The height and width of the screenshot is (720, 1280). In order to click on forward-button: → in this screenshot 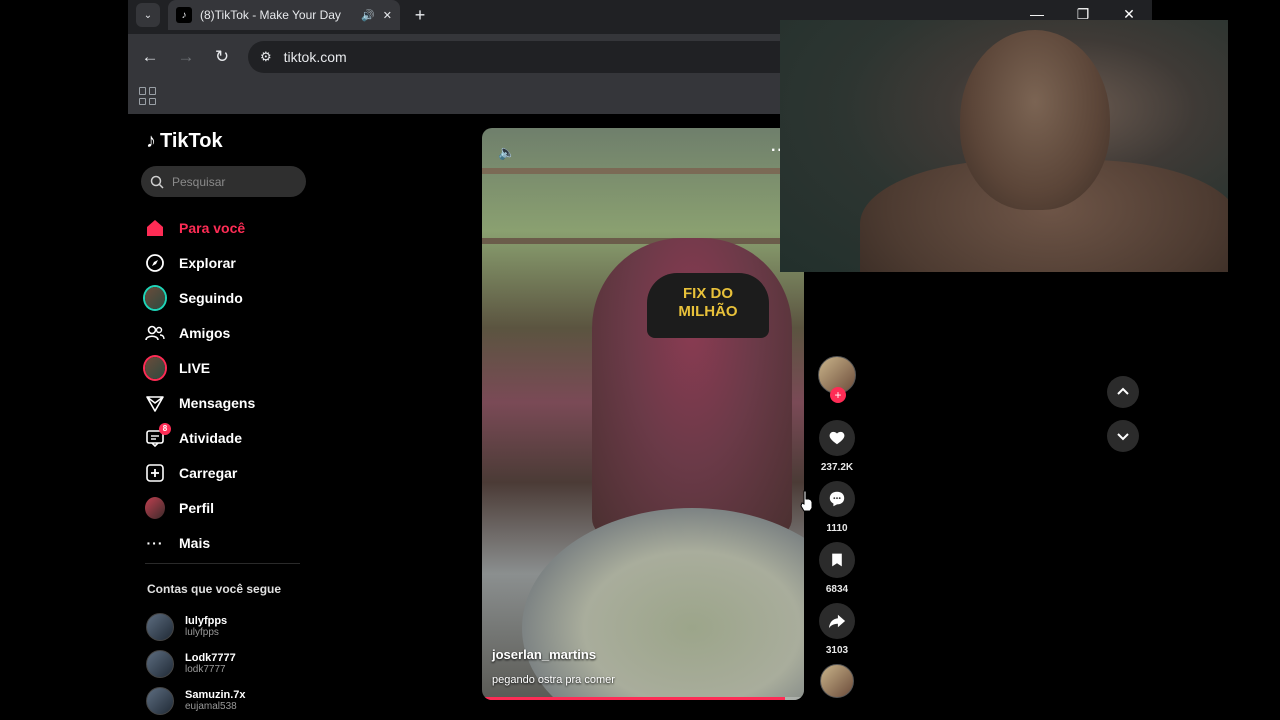, I will do `click(186, 57)`.